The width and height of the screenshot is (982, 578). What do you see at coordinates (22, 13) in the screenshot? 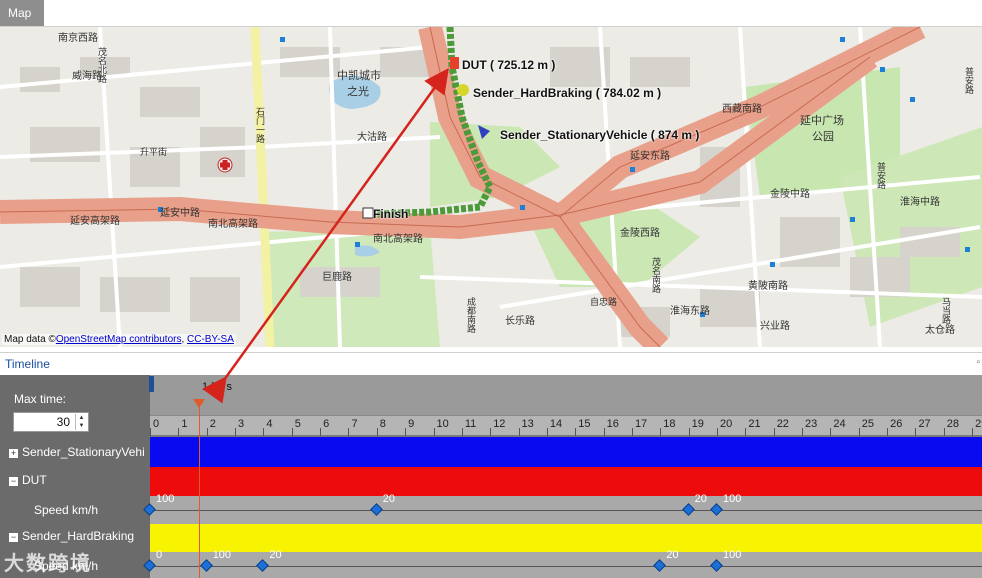
I see `tab-map: Map` at bounding box center [22, 13].